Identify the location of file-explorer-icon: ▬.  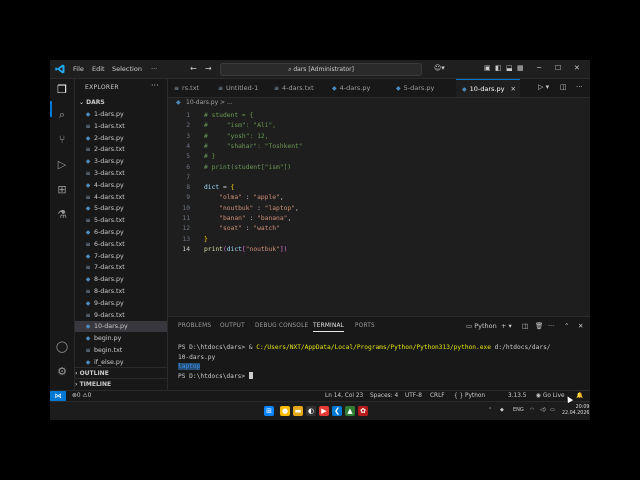
(298, 411).